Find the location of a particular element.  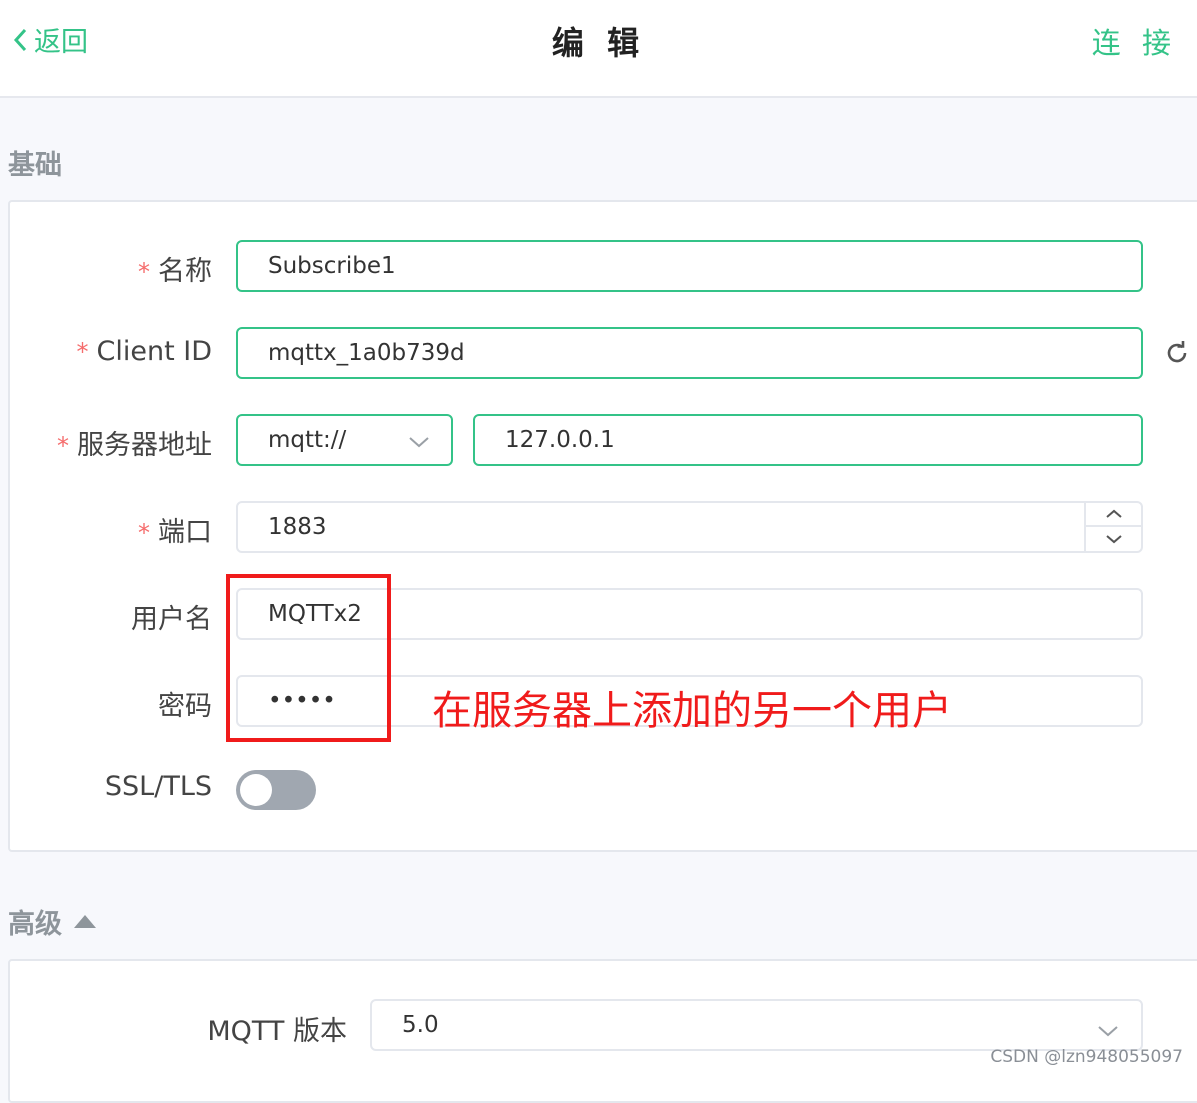

name-label-text: 名称 is located at coordinates (185, 271).